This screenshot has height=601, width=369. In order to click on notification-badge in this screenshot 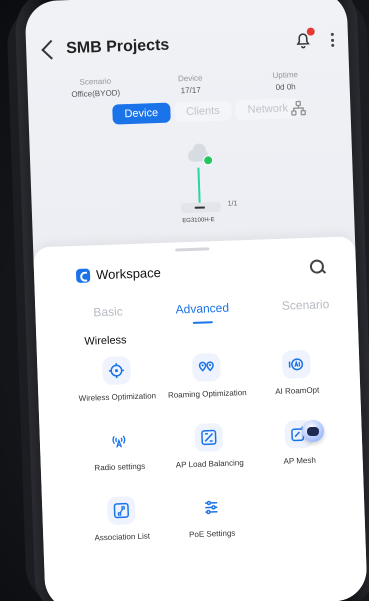, I will do `click(310, 31)`.